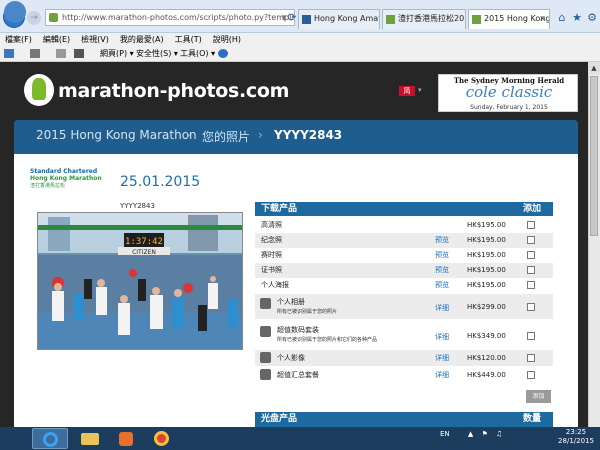  I want to click on product-name: 个人海报, so click(275, 285).